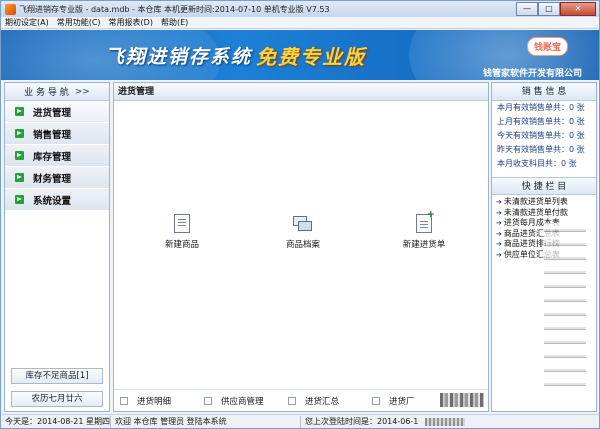  What do you see at coordinates (548, 46) in the screenshot?
I see `logo-badge: 钱账宝` at bounding box center [548, 46].